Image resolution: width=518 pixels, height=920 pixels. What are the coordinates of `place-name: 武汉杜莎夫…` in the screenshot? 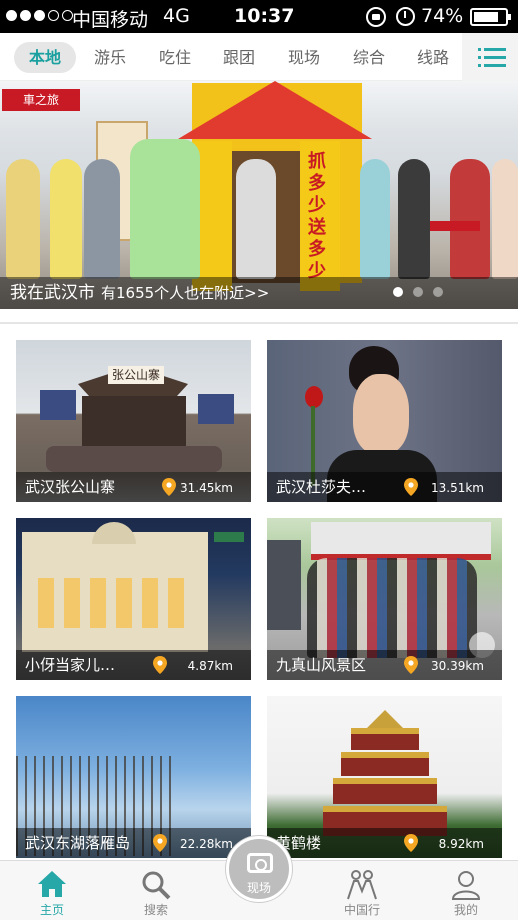 It's located at (321, 487).